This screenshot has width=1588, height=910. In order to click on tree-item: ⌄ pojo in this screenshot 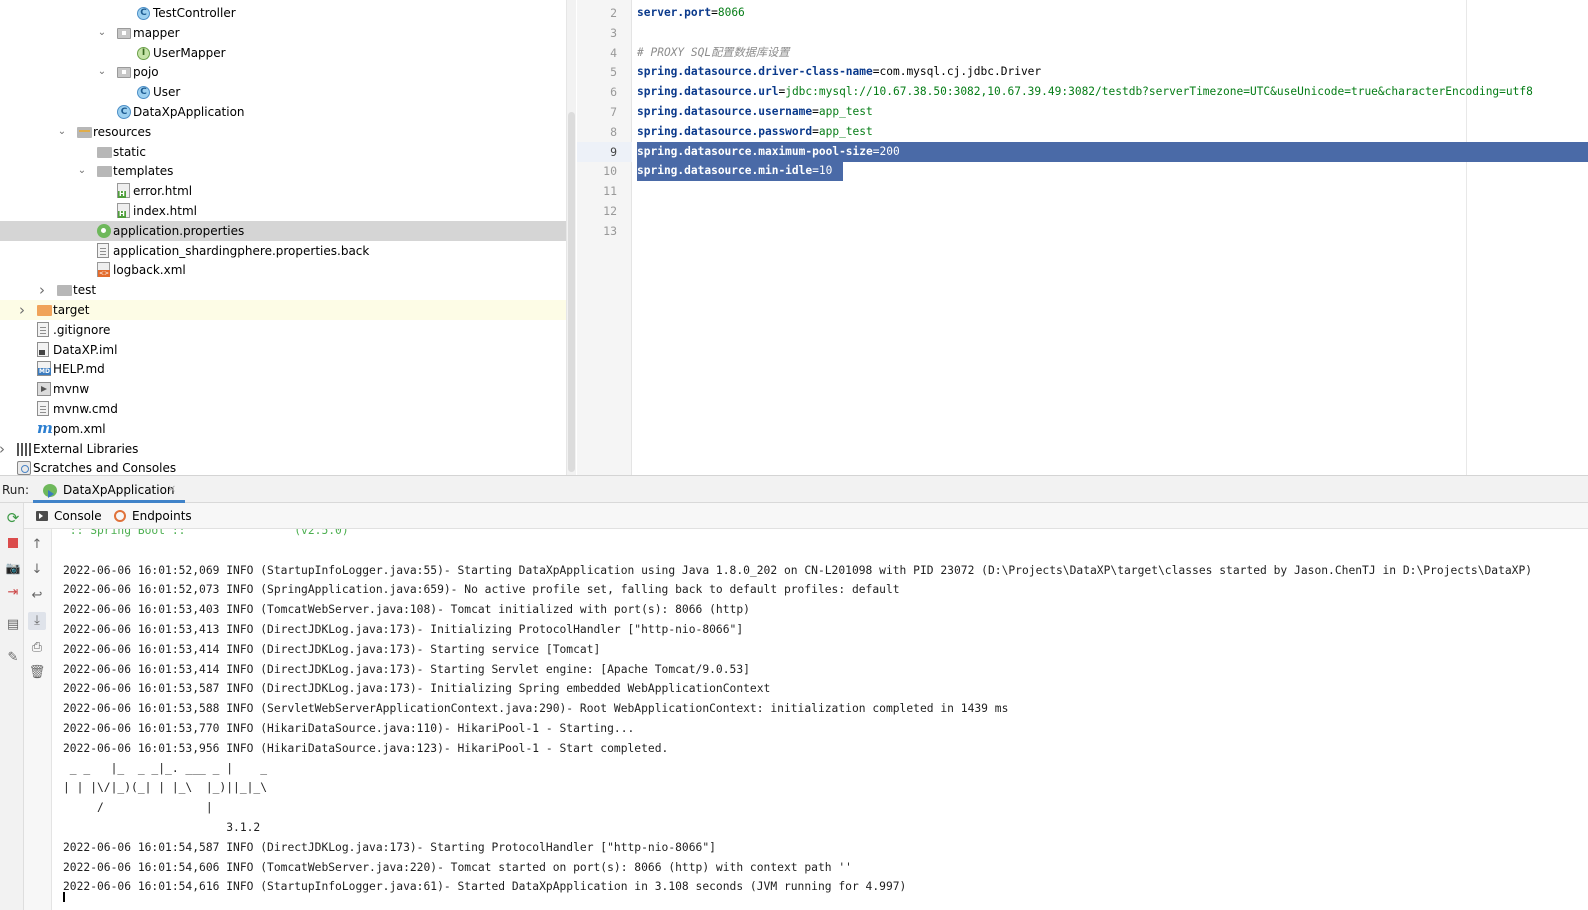, I will do `click(283, 72)`.